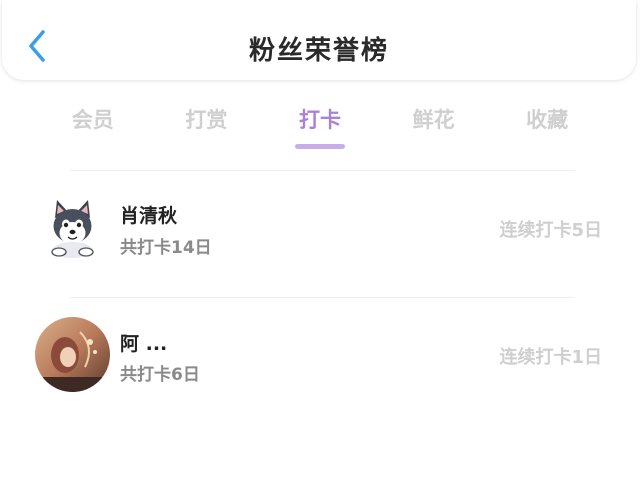  I want to click on husky-avatar-icon, so click(72, 225).